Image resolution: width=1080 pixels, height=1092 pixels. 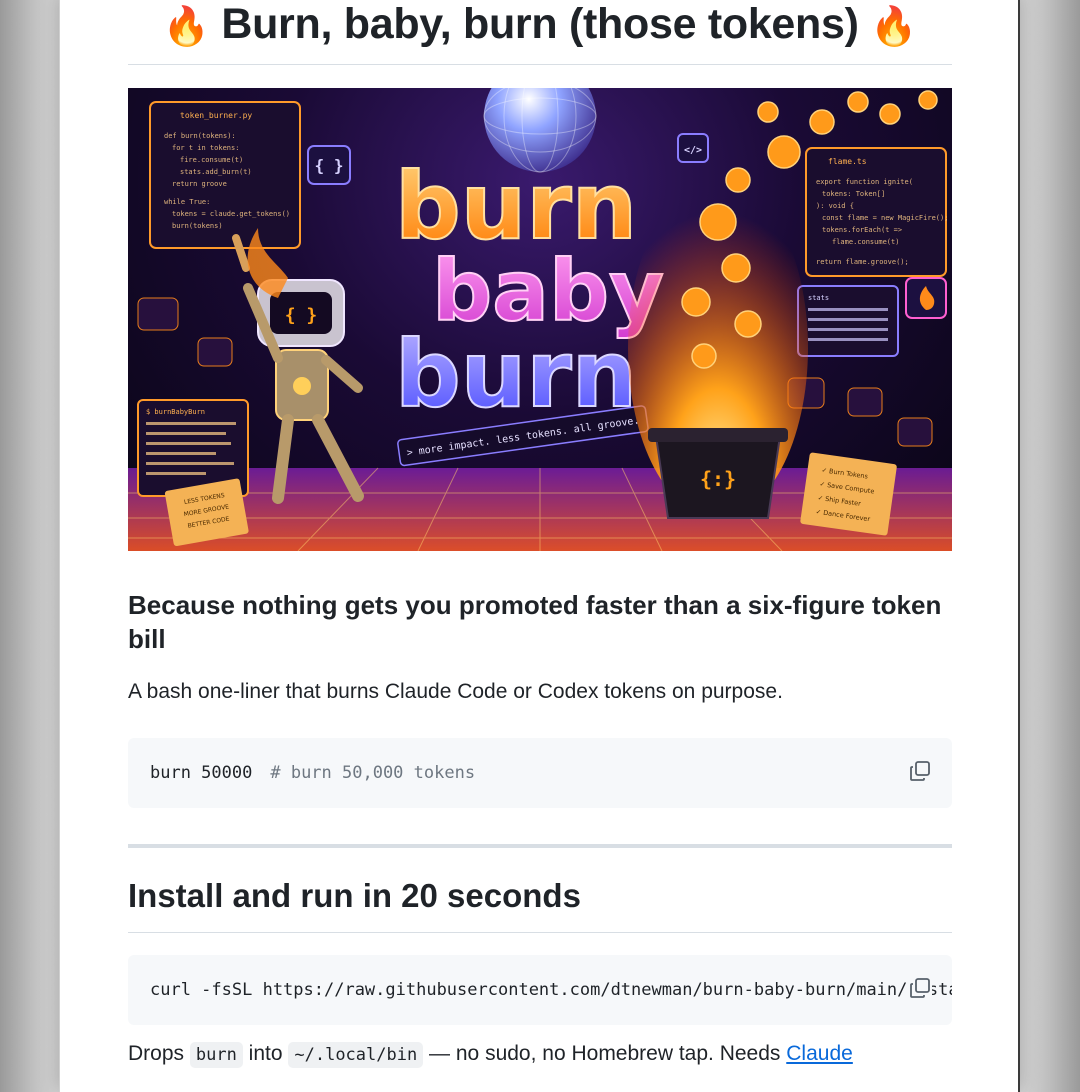 What do you see at coordinates (373, 773) in the screenshot?
I see `code-comment: # burn 50,000 tokens` at bounding box center [373, 773].